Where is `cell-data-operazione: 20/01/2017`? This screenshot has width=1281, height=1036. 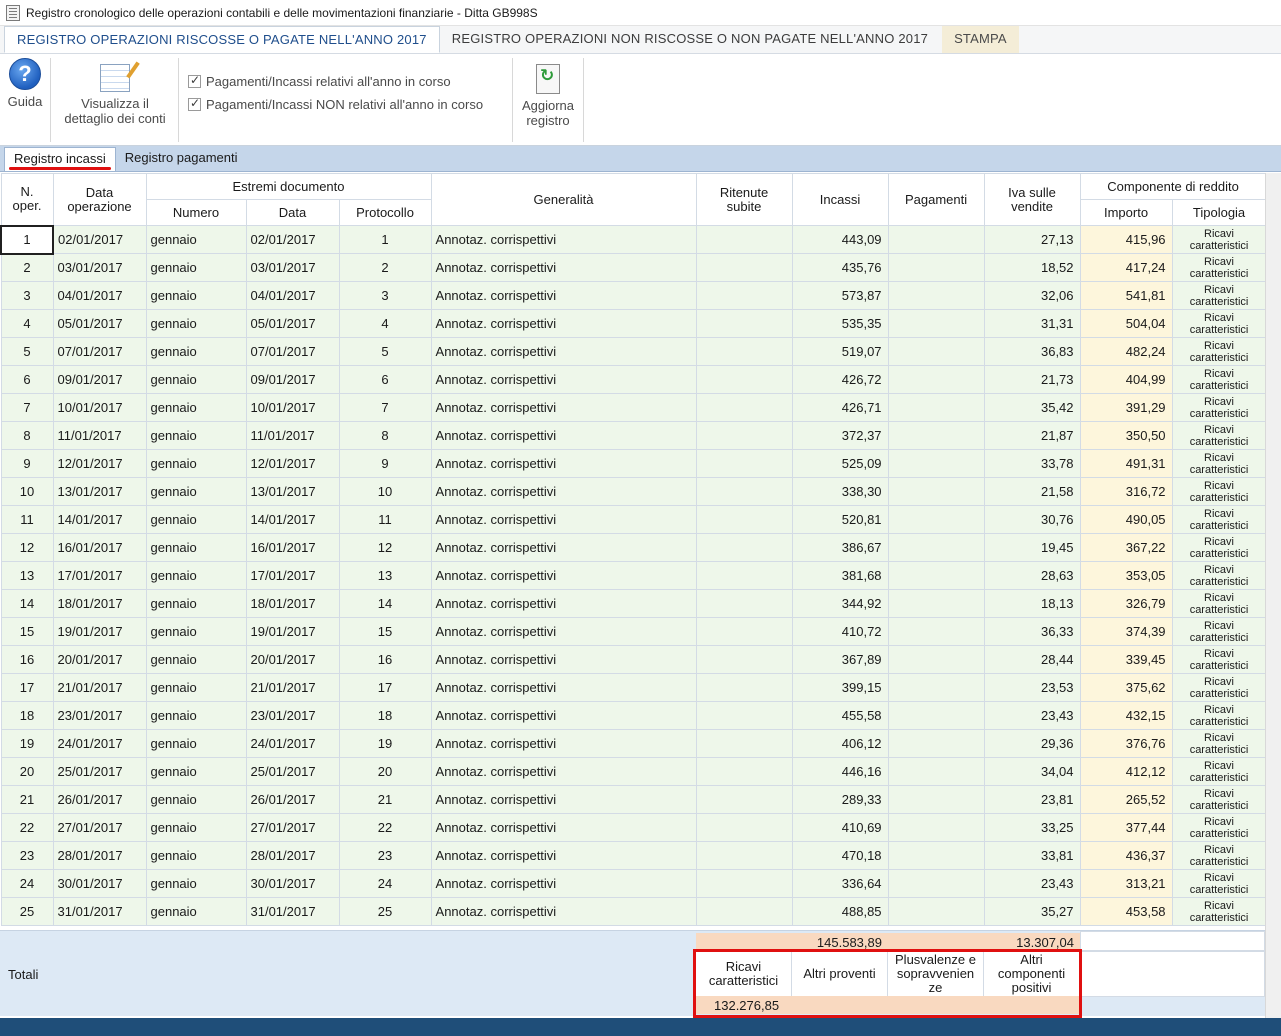
cell-data-operazione: 20/01/2017 is located at coordinates (99, 659).